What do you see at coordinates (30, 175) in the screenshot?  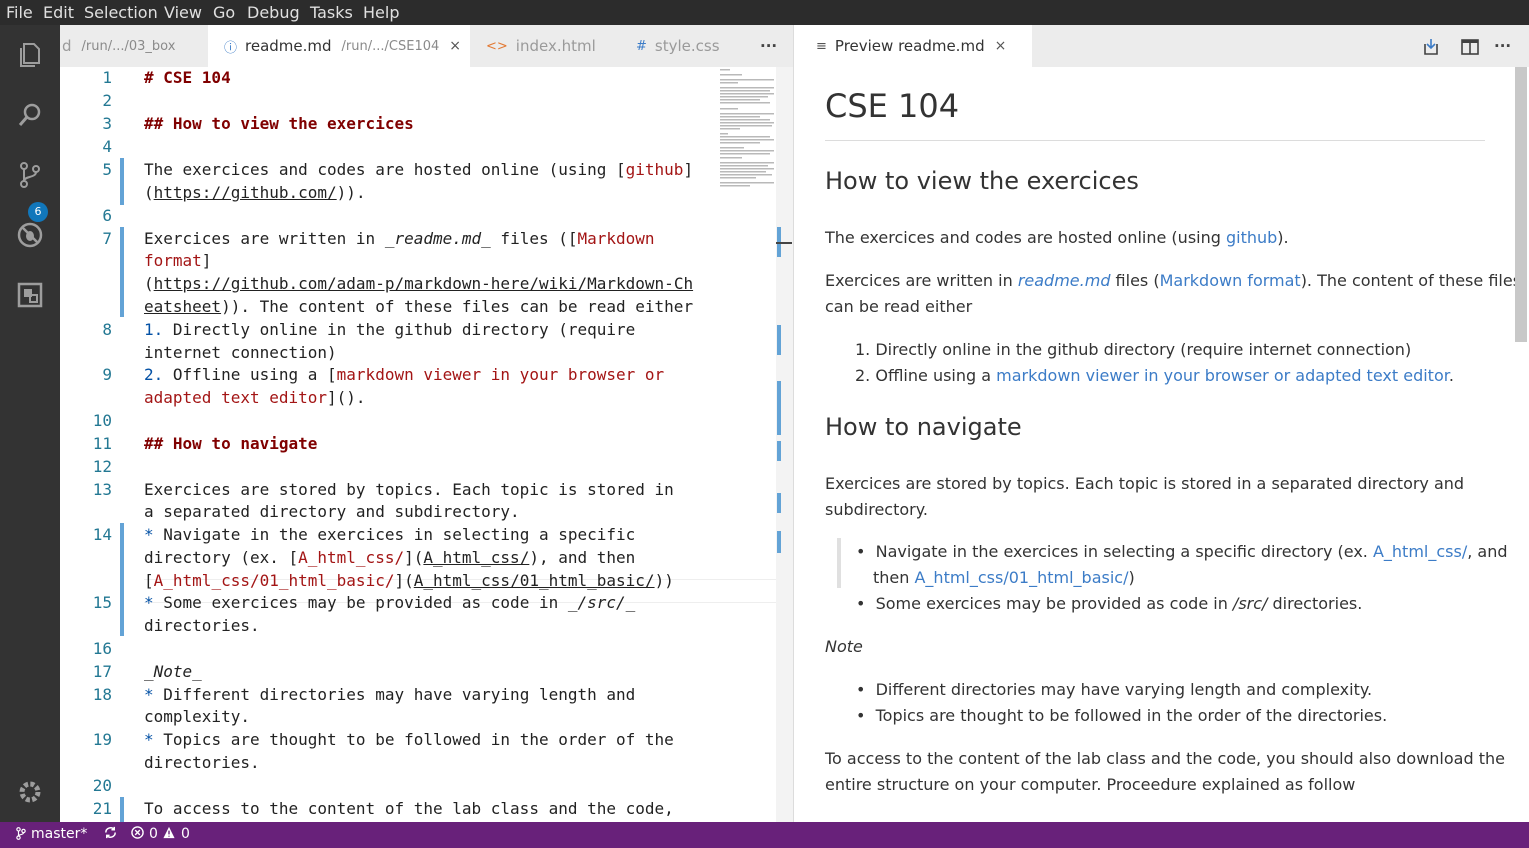 I see `source-control-icon` at bounding box center [30, 175].